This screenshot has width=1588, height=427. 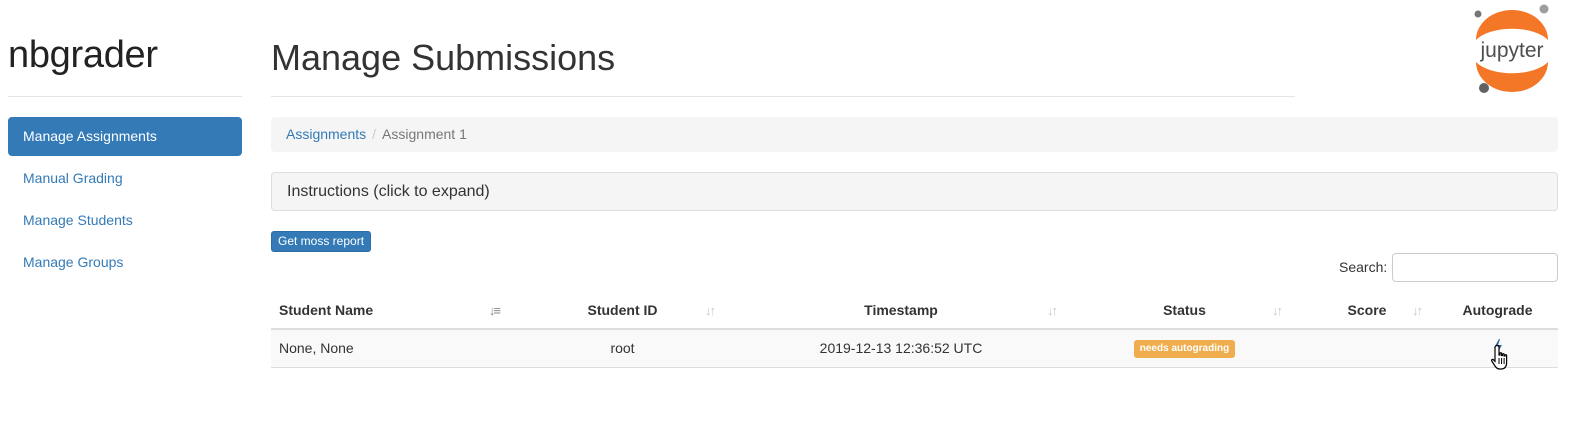 I want to click on page-title: Manage Submissions, so click(x=443, y=57).